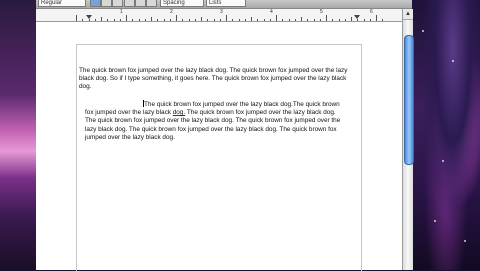 The height and width of the screenshot is (271, 480). I want to click on style-field: Regular, so click(62, 3).